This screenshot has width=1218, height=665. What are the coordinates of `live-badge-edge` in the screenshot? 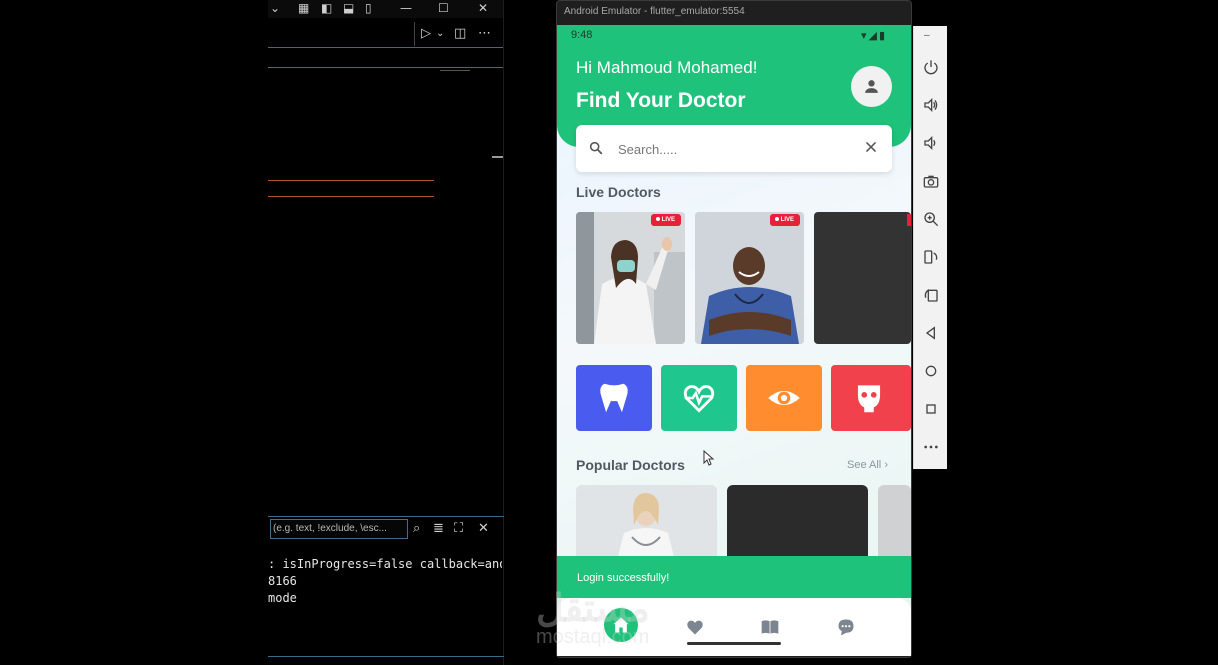 It's located at (909, 220).